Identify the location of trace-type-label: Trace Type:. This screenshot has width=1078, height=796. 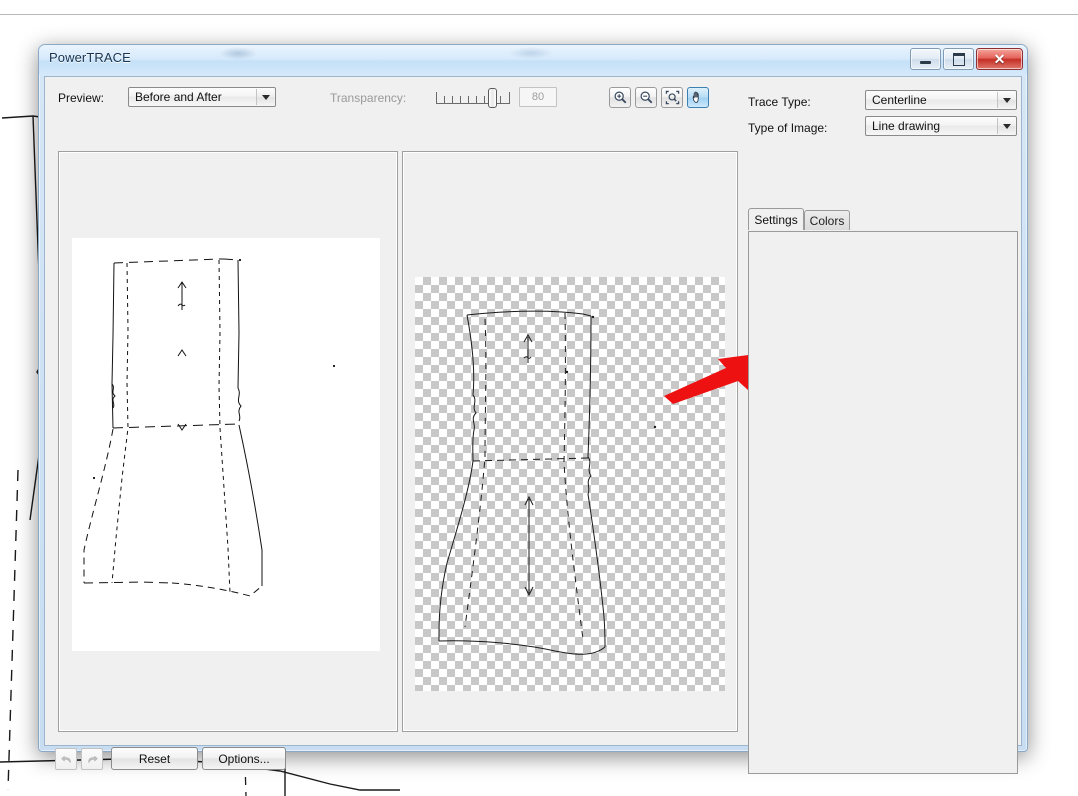
(779, 102).